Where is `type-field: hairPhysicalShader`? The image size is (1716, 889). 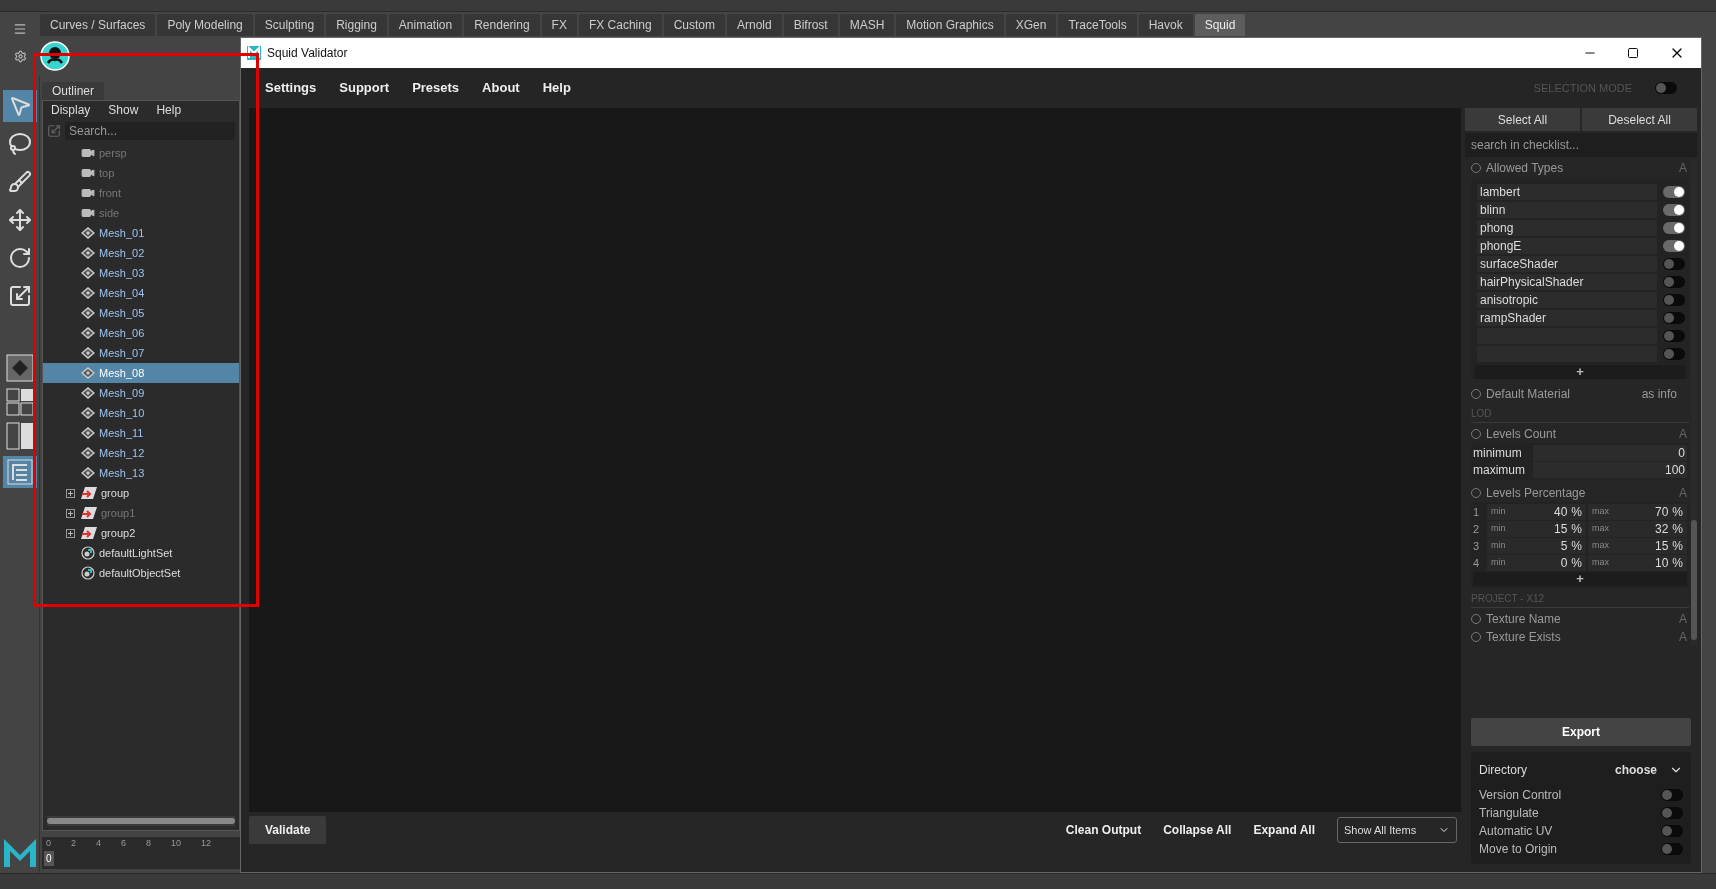
type-field: hairPhysicalShader is located at coordinates (1567, 282).